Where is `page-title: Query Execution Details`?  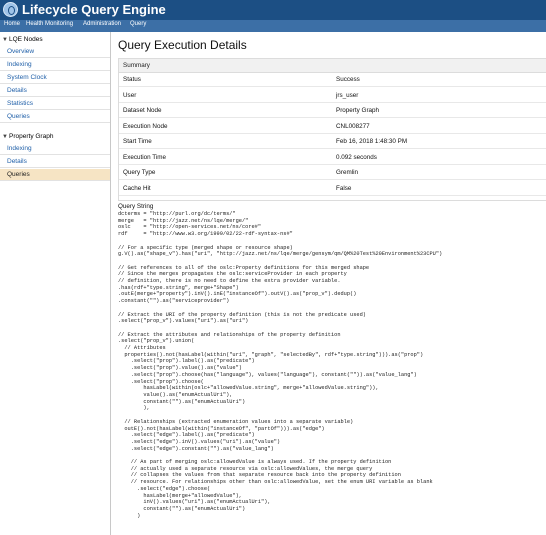 page-title: Query Execution Details is located at coordinates (182, 45).